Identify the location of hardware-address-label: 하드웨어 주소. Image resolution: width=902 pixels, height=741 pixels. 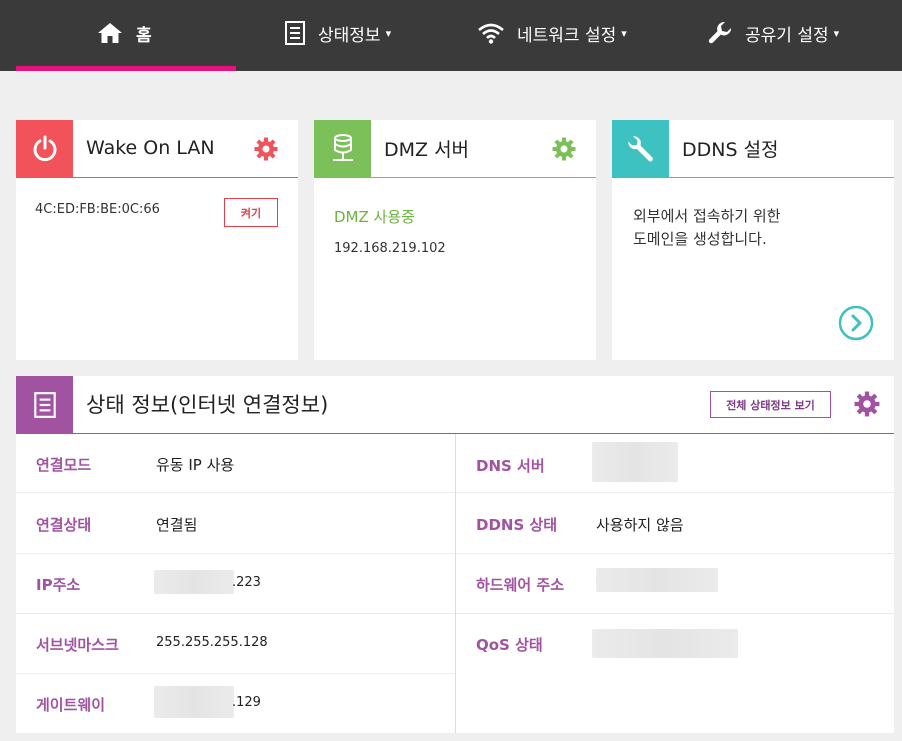
(520, 585).